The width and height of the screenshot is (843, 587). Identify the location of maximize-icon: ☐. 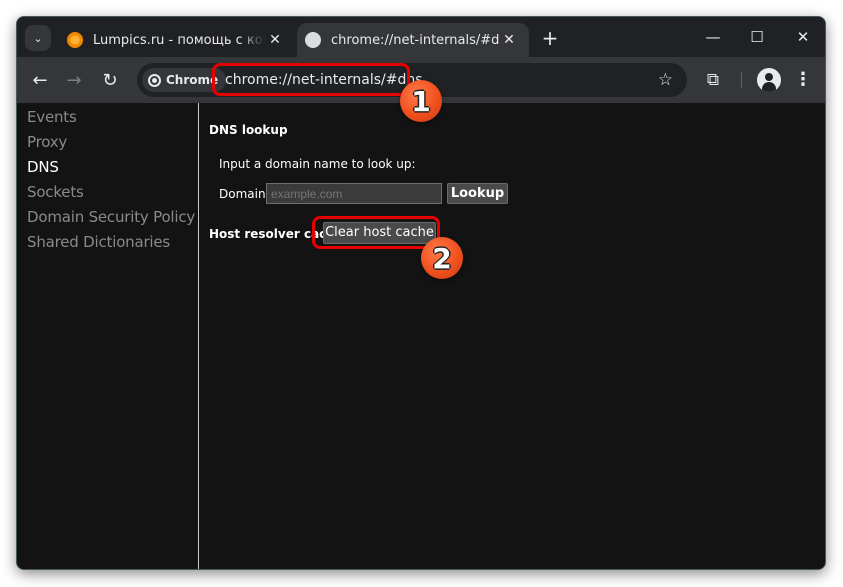
(757, 37).